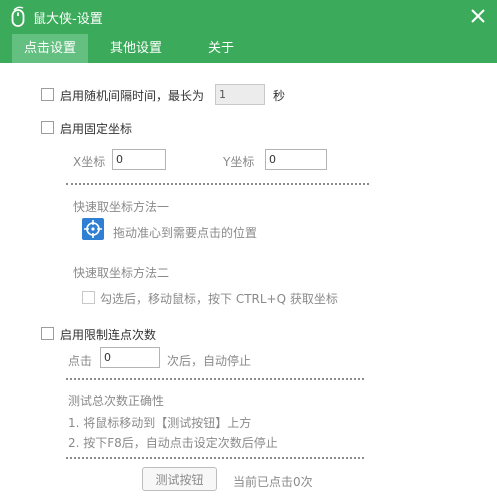  What do you see at coordinates (80, 361) in the screenshot?
I see `click-count-label: 点击` at bounding box center [80, 361].